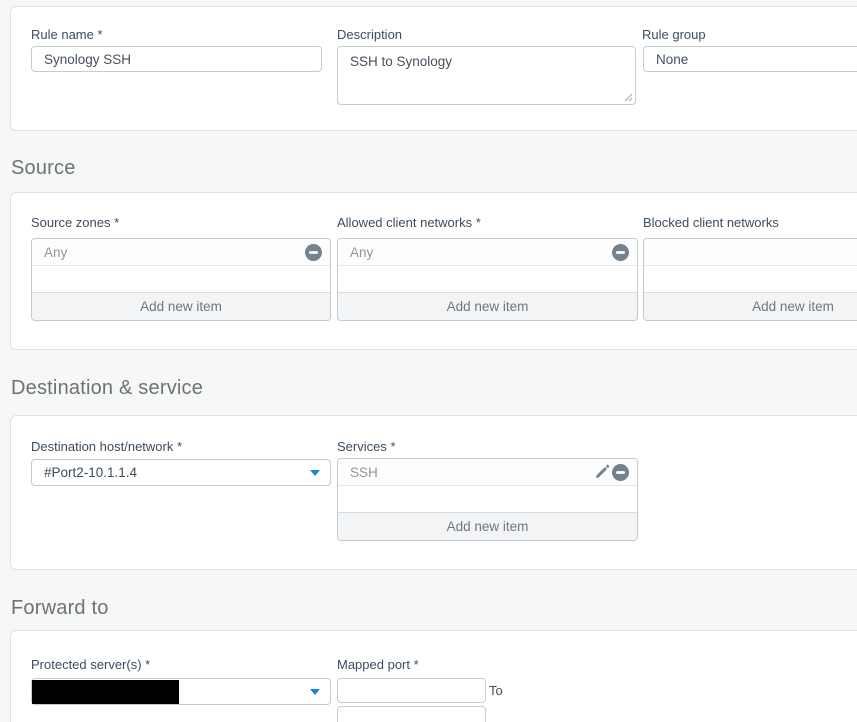  Describe the element at coordinates (433, 676) in the screenshot. I see `forward-card: Protected server(s) * Mapped port * To` at that location.